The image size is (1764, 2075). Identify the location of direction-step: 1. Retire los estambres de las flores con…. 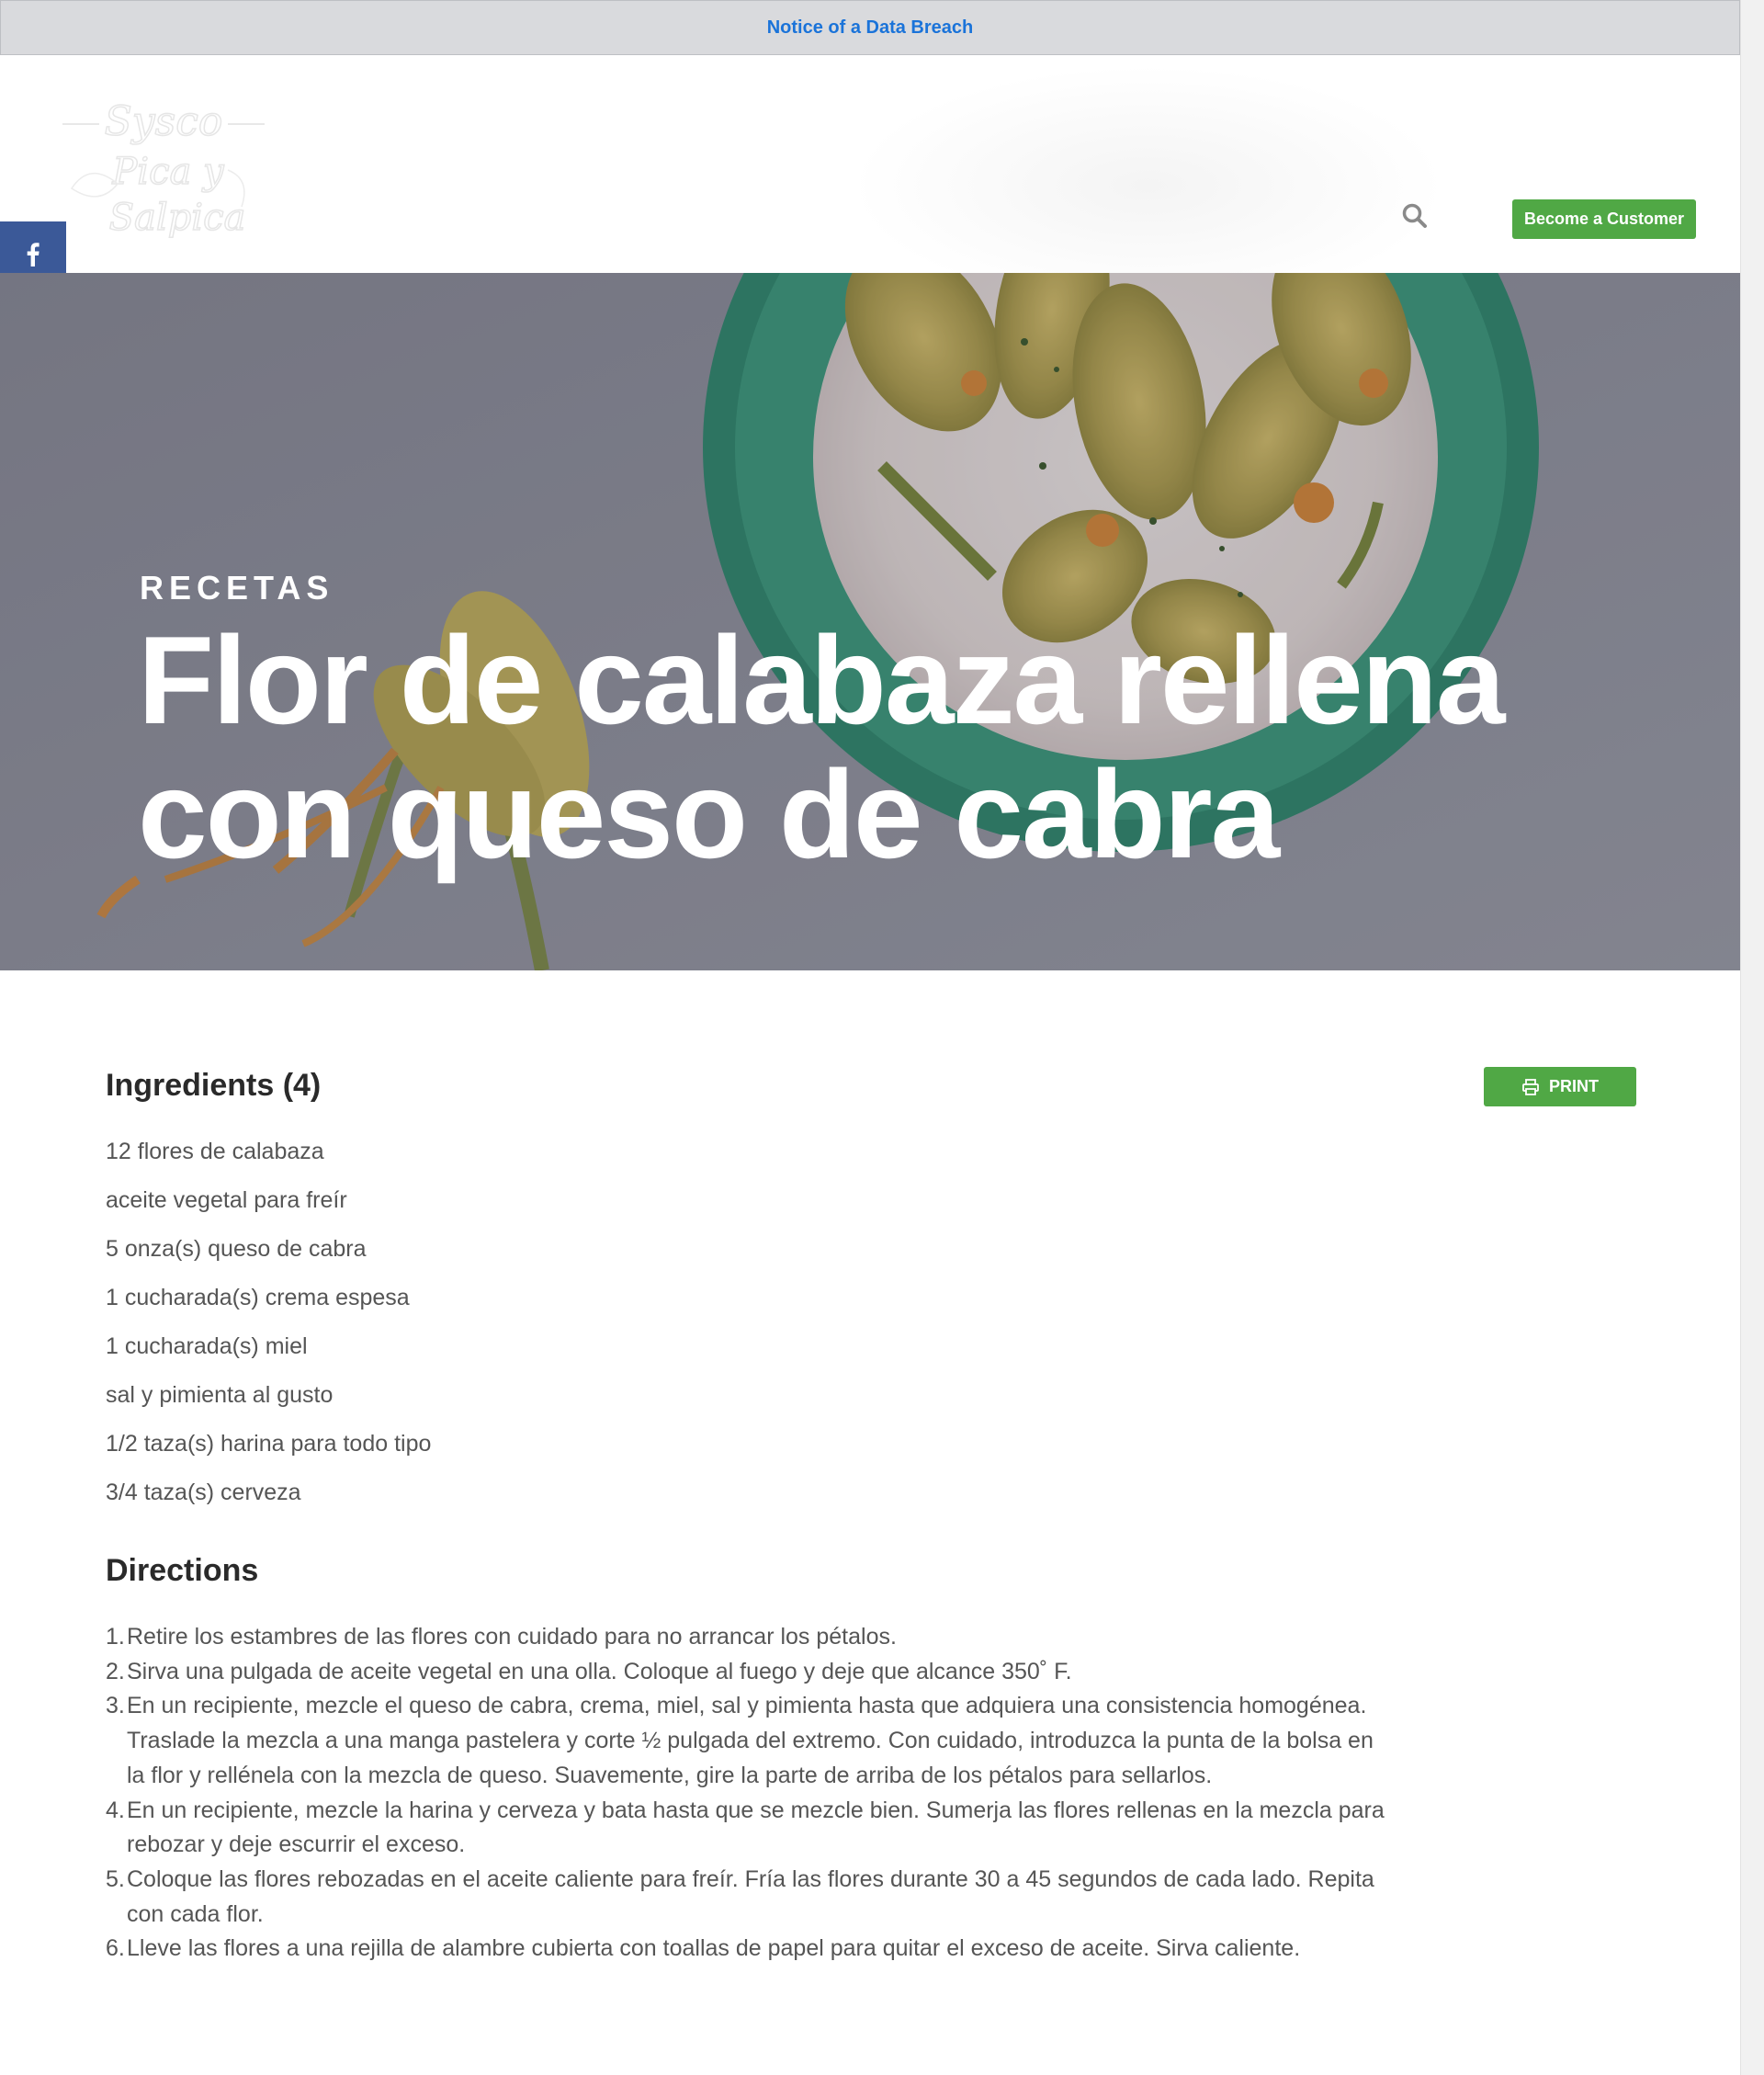
(749, 1637).